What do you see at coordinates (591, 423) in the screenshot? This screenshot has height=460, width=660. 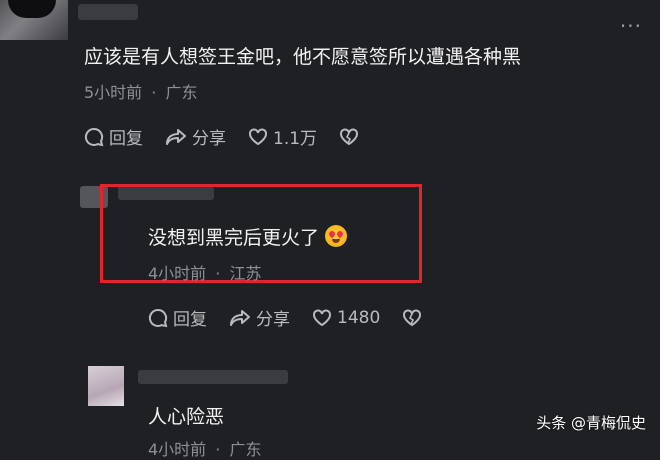 I see `watermark: 头条 @青梅侃史` at bounding box center [591, 423].